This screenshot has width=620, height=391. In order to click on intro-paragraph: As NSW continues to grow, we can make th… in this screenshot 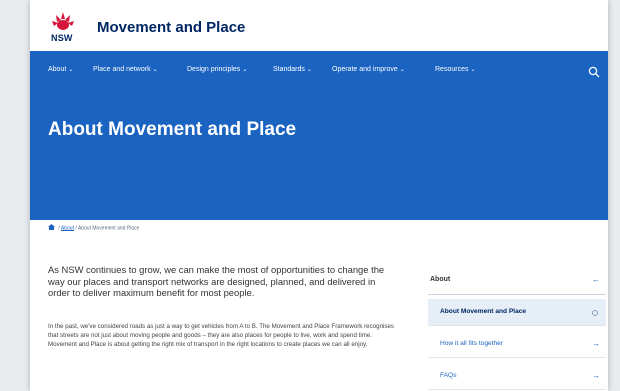, I will do `click(216, 281)`.